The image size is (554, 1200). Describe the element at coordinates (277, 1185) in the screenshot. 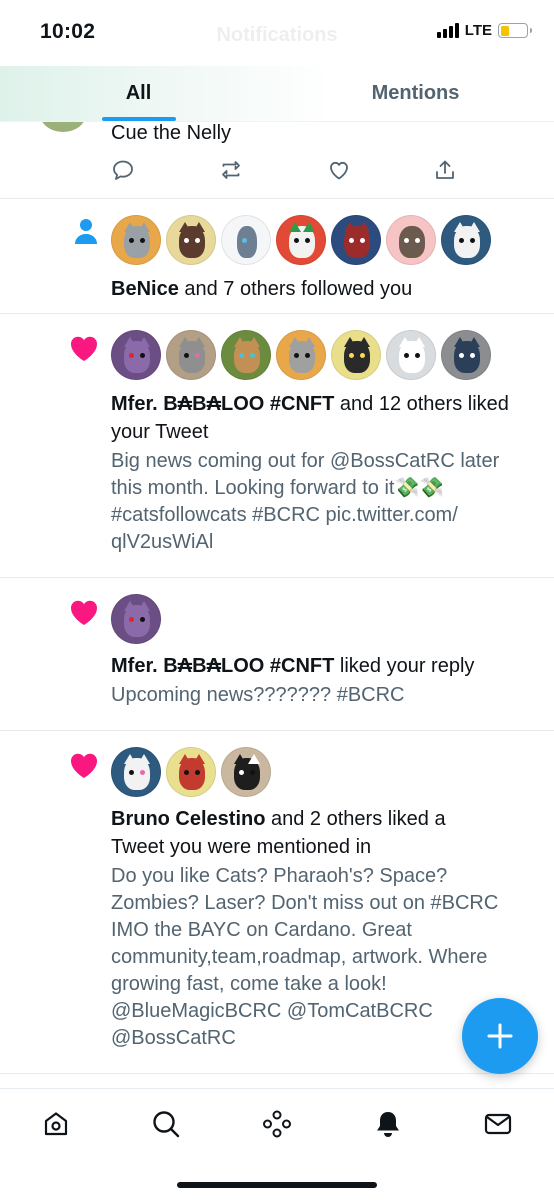

I see `home-indicator` at that location.